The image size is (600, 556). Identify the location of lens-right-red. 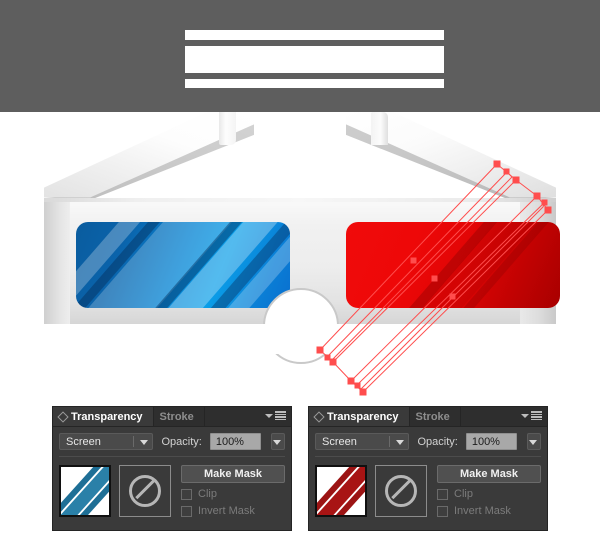
(453, 265).